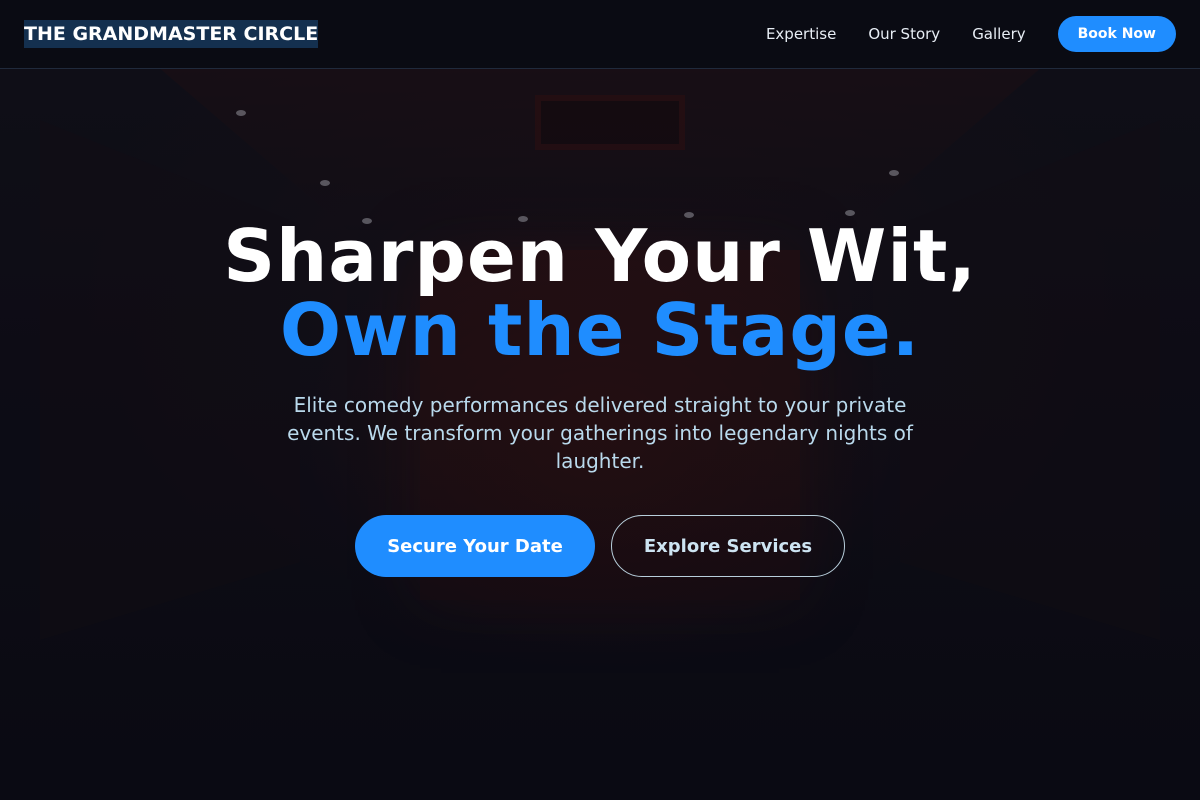 The width and height of the screenshot is (1200, 800). Describe the element at coordinates (600, 546) in the screenshot. I see `hero-cta-group: Secure Your Date Explore Services` at that location.